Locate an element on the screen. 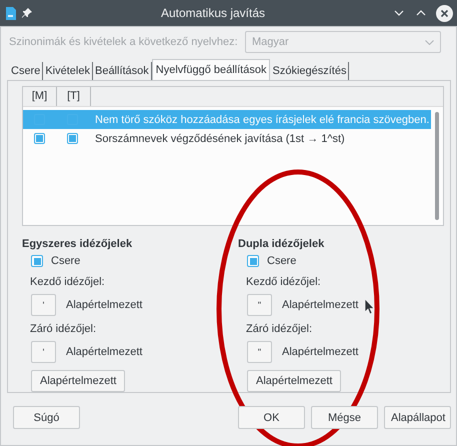 The height and width of the screenshot is (446, 457). pin-icon is located at coordinates (27, 13).